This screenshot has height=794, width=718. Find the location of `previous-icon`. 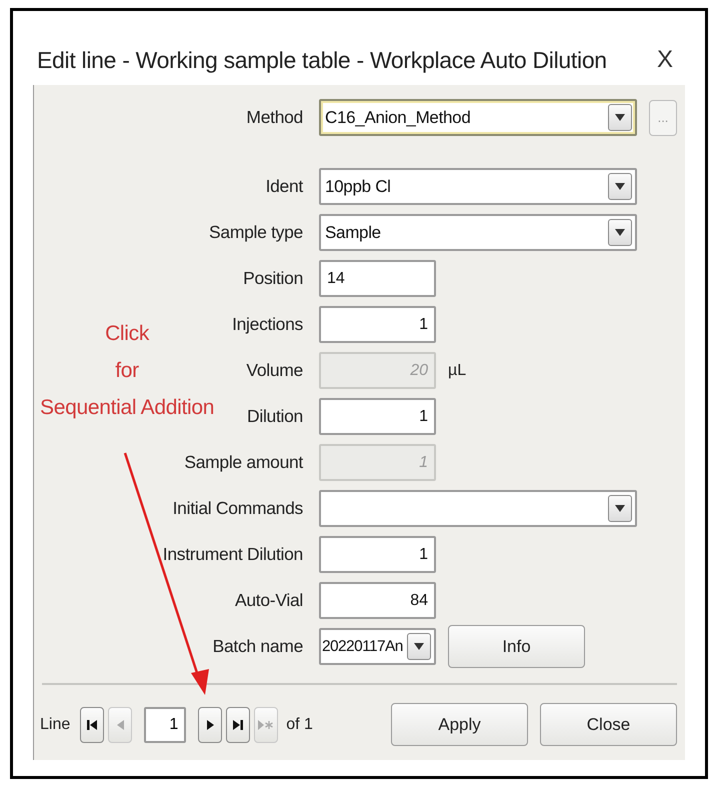

previous-icon is located at coordinates (120, 725).